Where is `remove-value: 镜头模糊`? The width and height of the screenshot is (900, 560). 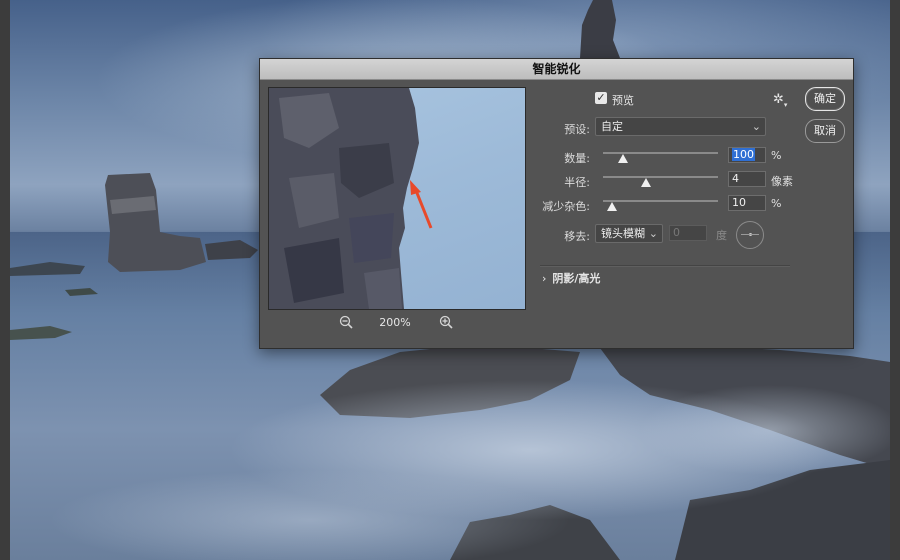 remove-value: 镜头模糊 is located at coordinates (623, 233).